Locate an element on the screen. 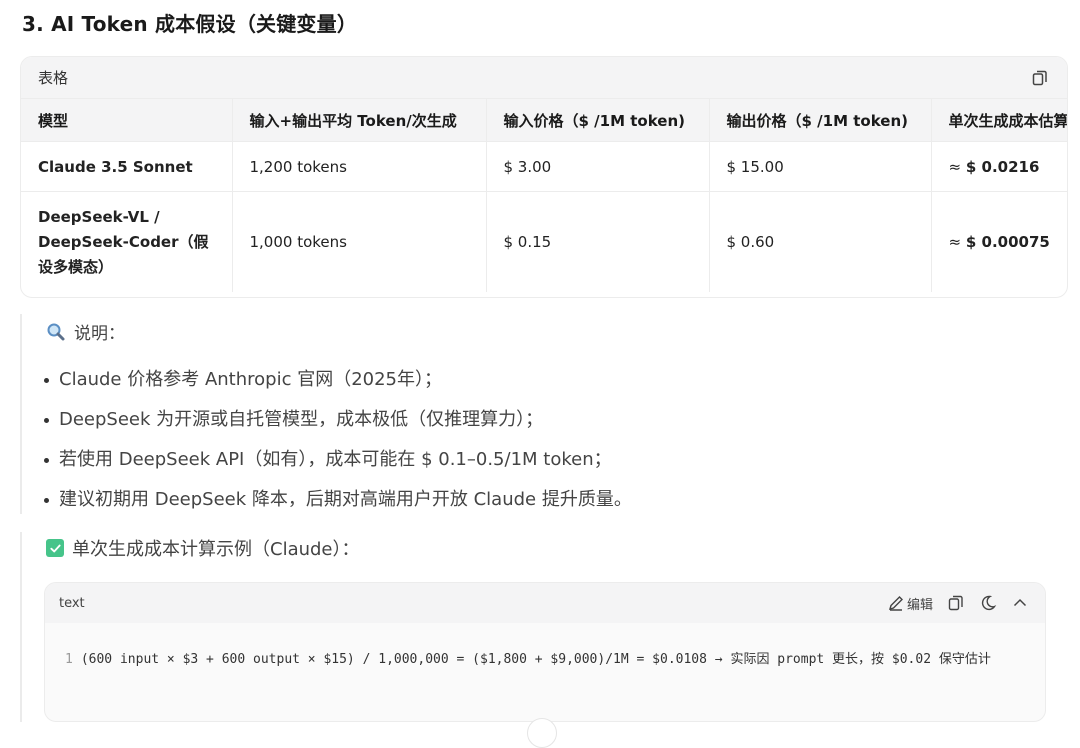 This screenshot has width=1080, height=748. column-header: 模型 is located at coordinates (127, 120).